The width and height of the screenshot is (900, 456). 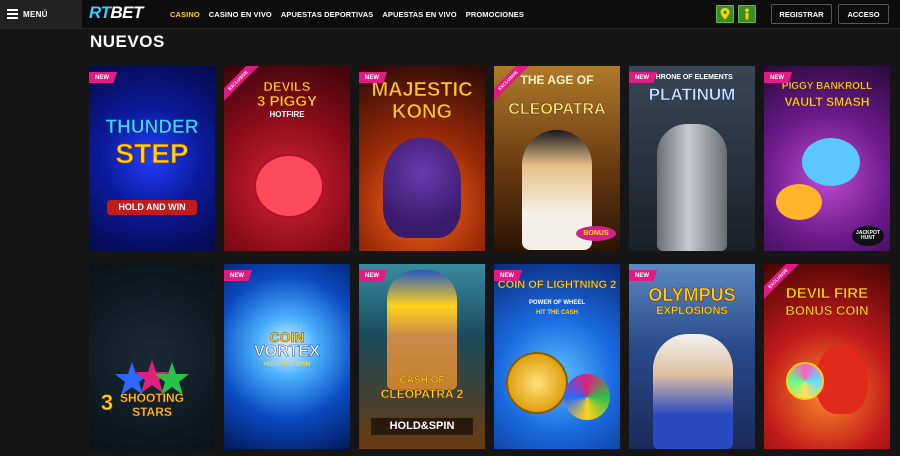 I want to click on zeus-character-image, so click(x=693, y=391).